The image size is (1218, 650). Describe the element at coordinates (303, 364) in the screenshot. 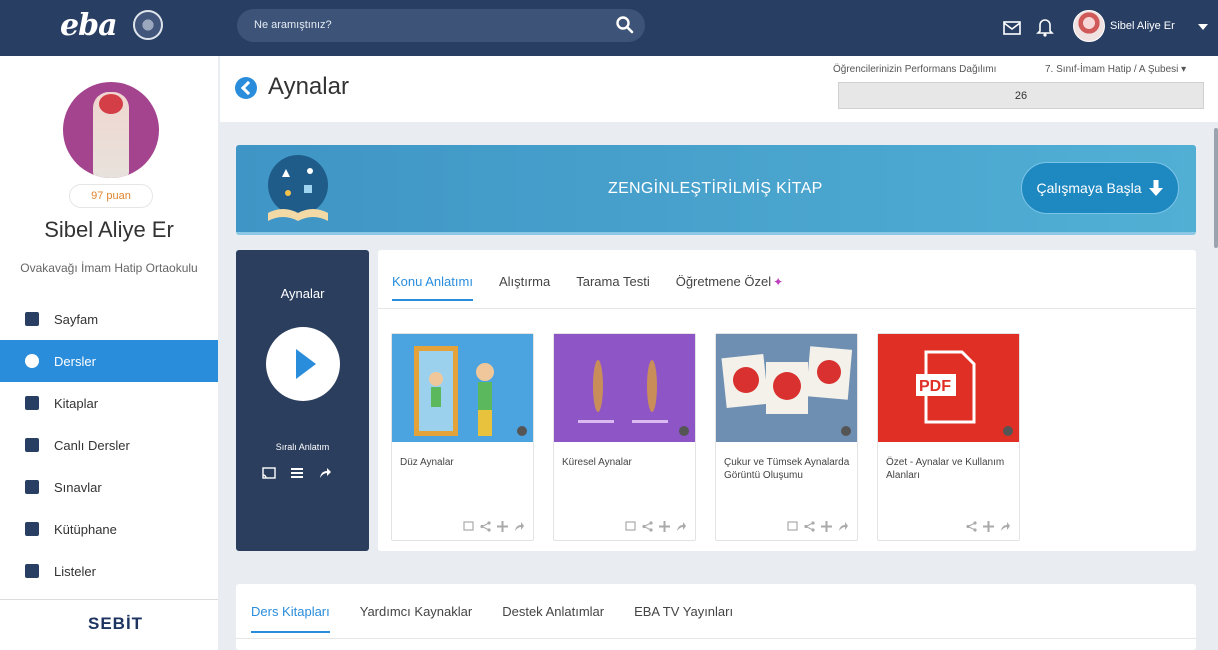

I see `play-button` at that location.